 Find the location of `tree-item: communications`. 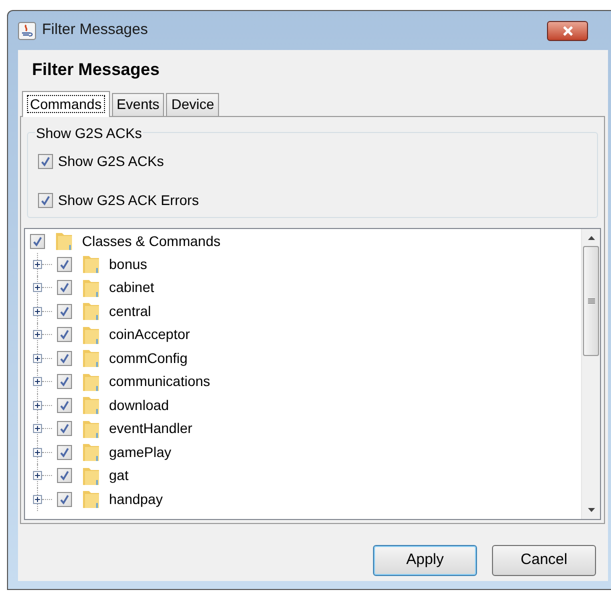

tree-item: communications is located at coordinates (159, 381).